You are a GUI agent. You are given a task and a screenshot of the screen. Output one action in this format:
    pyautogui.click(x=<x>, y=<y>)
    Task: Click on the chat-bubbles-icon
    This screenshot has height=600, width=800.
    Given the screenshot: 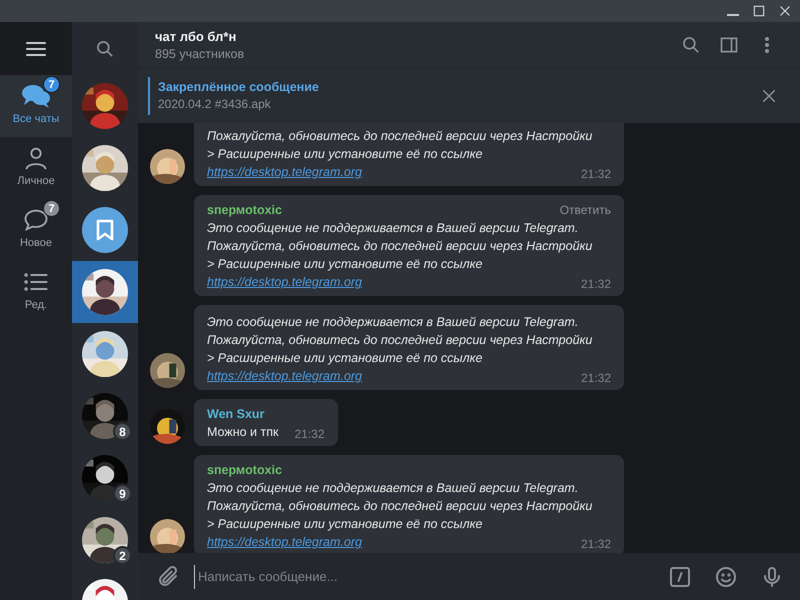 What is the action you would take?
    pyautogui.click(x=36, y=96)
    